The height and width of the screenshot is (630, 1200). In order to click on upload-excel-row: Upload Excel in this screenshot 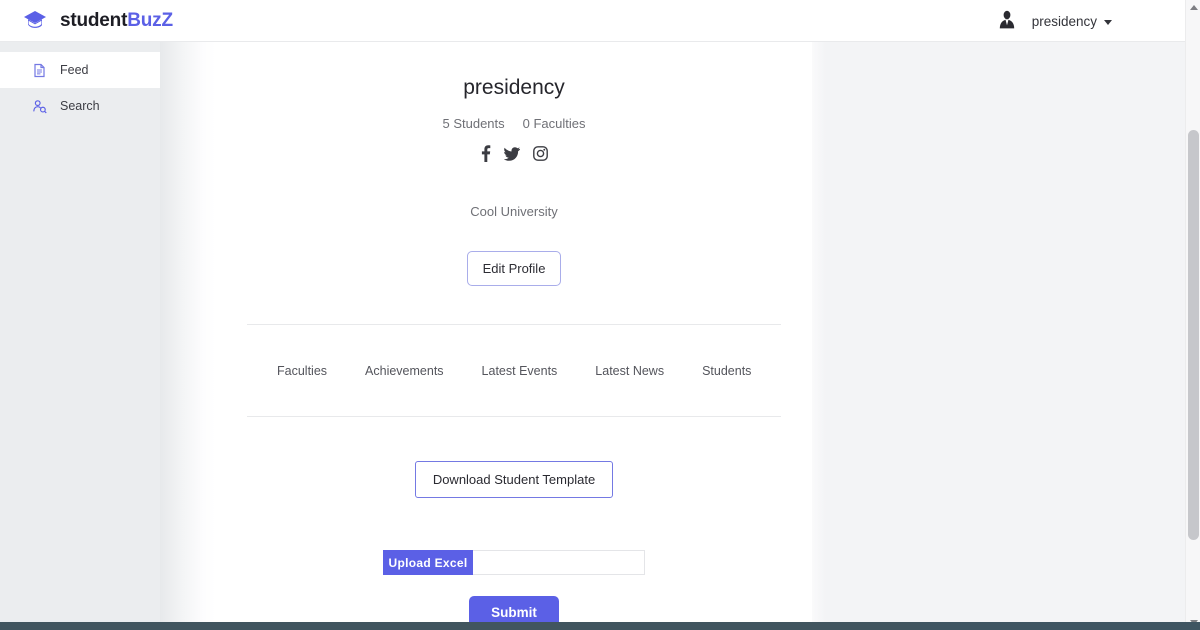, I will do `click(514, 562)`.